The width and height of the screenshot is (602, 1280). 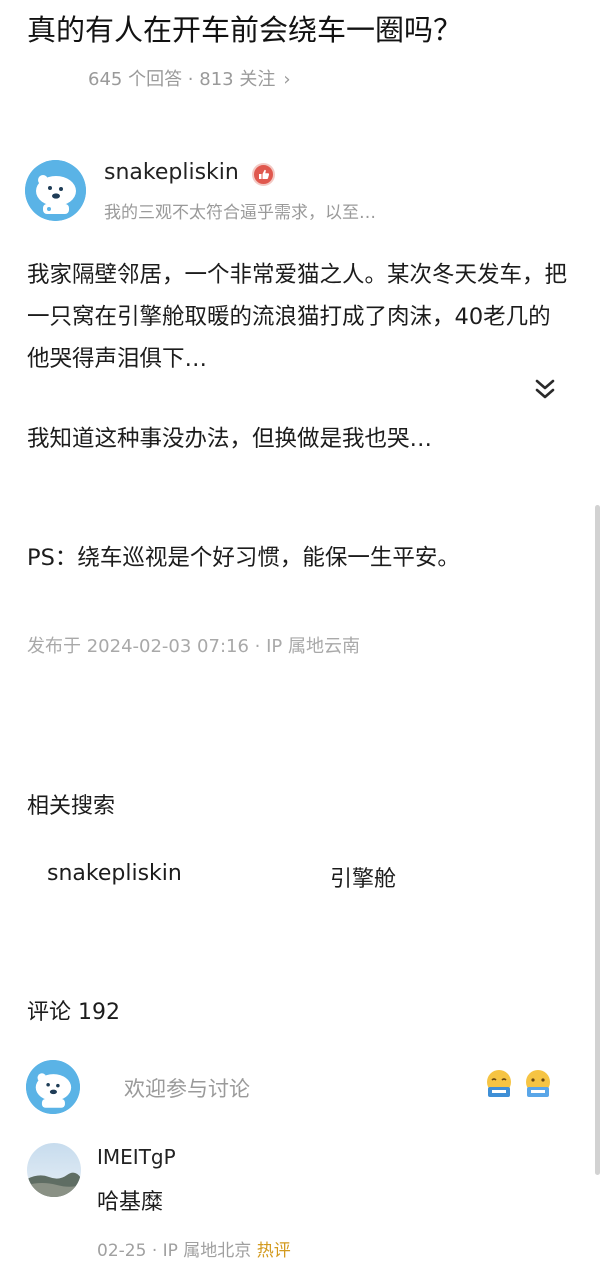 What do you see at coordinates (363, 877) in the screenshot?
I see `related-search-item: 引擎舱` at bounding box center [363, 877].